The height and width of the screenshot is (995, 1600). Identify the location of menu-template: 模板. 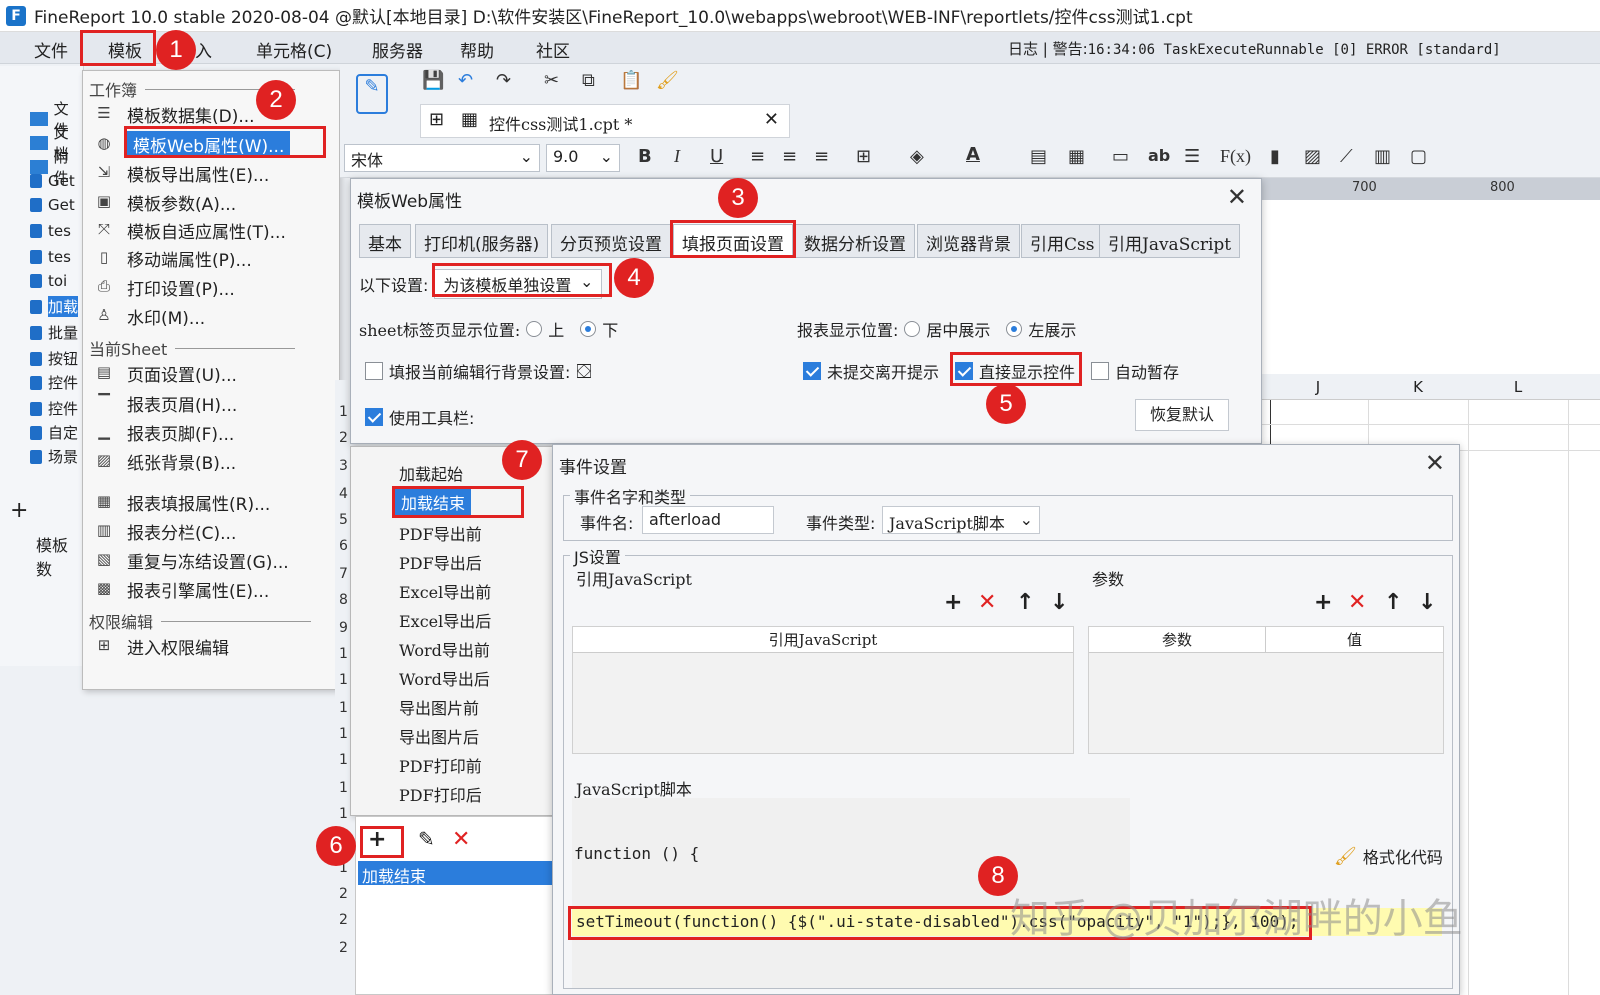
(125, 49).